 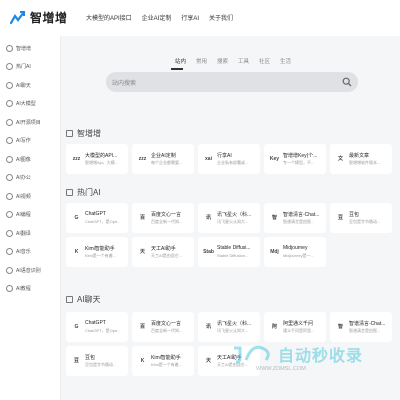 I want to click on sidebar-item: AI编程, so click(x=18, y=215).